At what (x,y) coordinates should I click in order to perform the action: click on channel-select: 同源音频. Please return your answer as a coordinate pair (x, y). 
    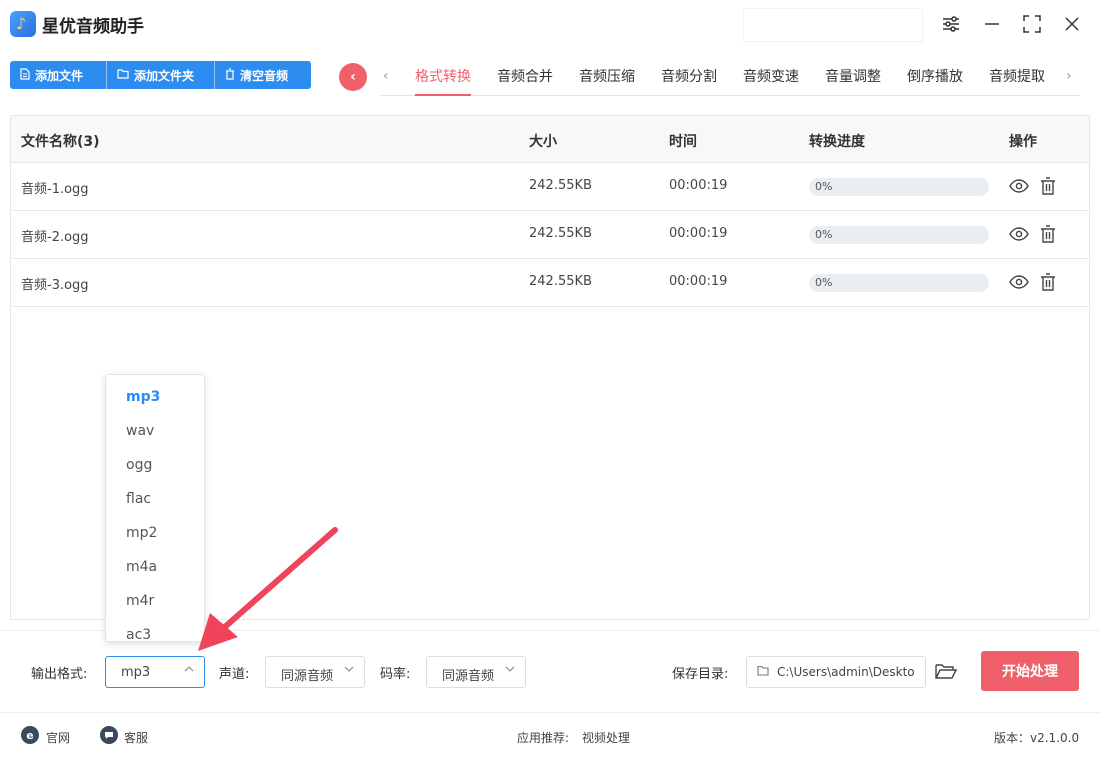
    Looking at the image, I should click on (315, 672).